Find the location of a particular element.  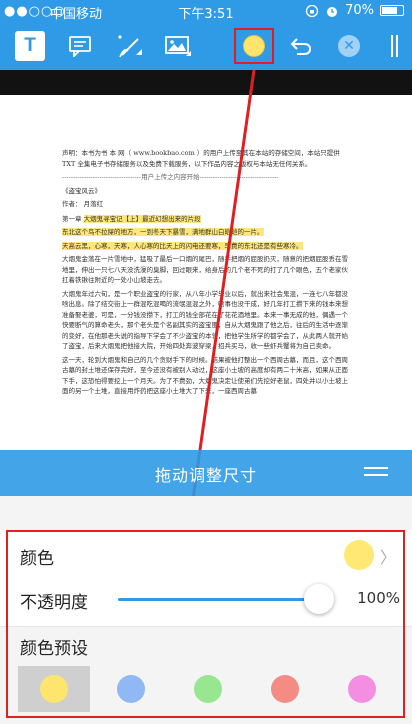

rotation-lock-icon is located at coordinates (312, 10).